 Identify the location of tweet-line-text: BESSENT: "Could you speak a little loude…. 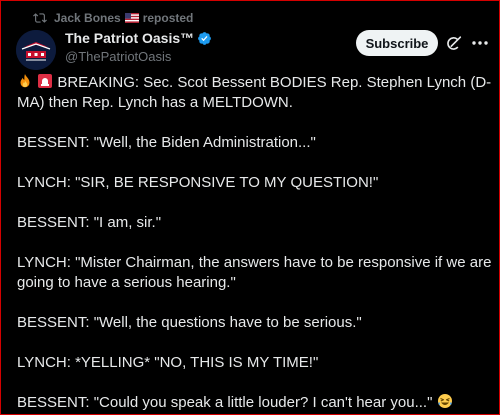
(225, 402).